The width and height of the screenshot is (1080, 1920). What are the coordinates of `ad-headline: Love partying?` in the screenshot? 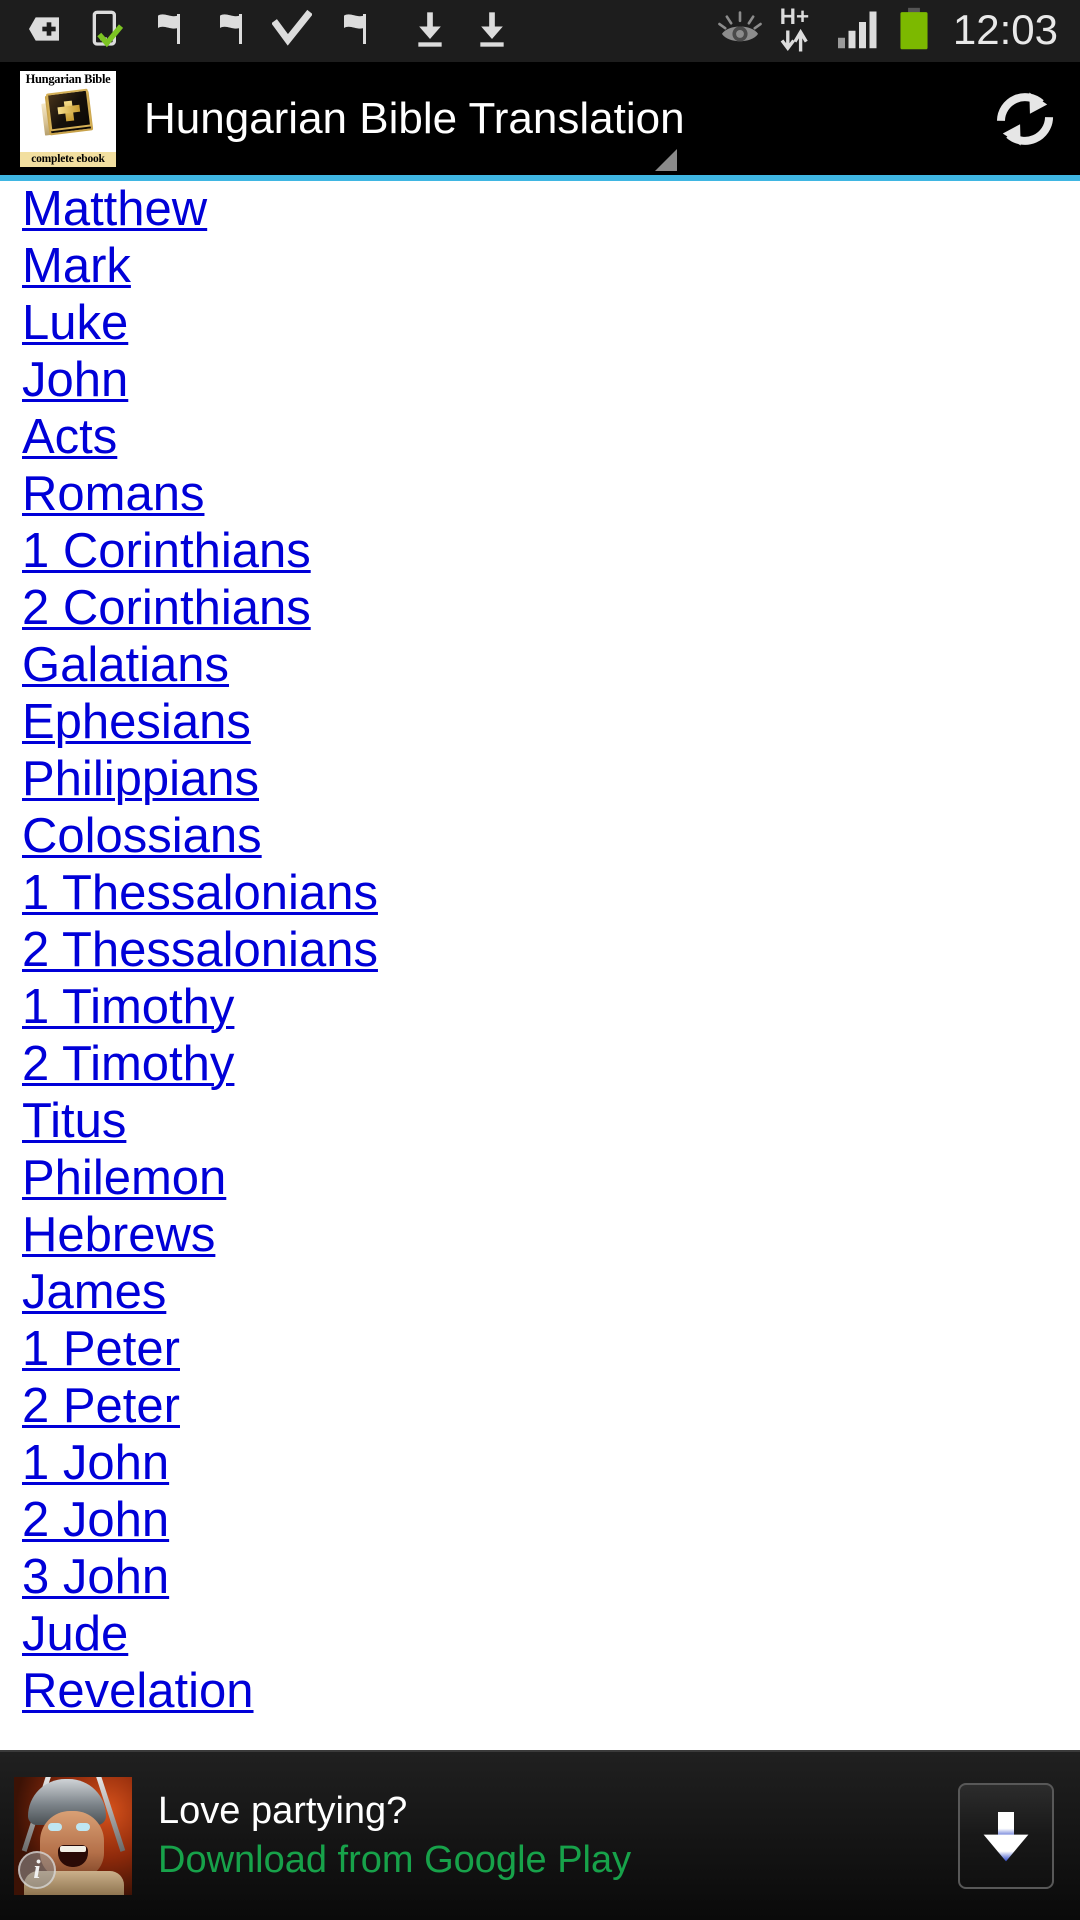 It's located at (283, 1811).